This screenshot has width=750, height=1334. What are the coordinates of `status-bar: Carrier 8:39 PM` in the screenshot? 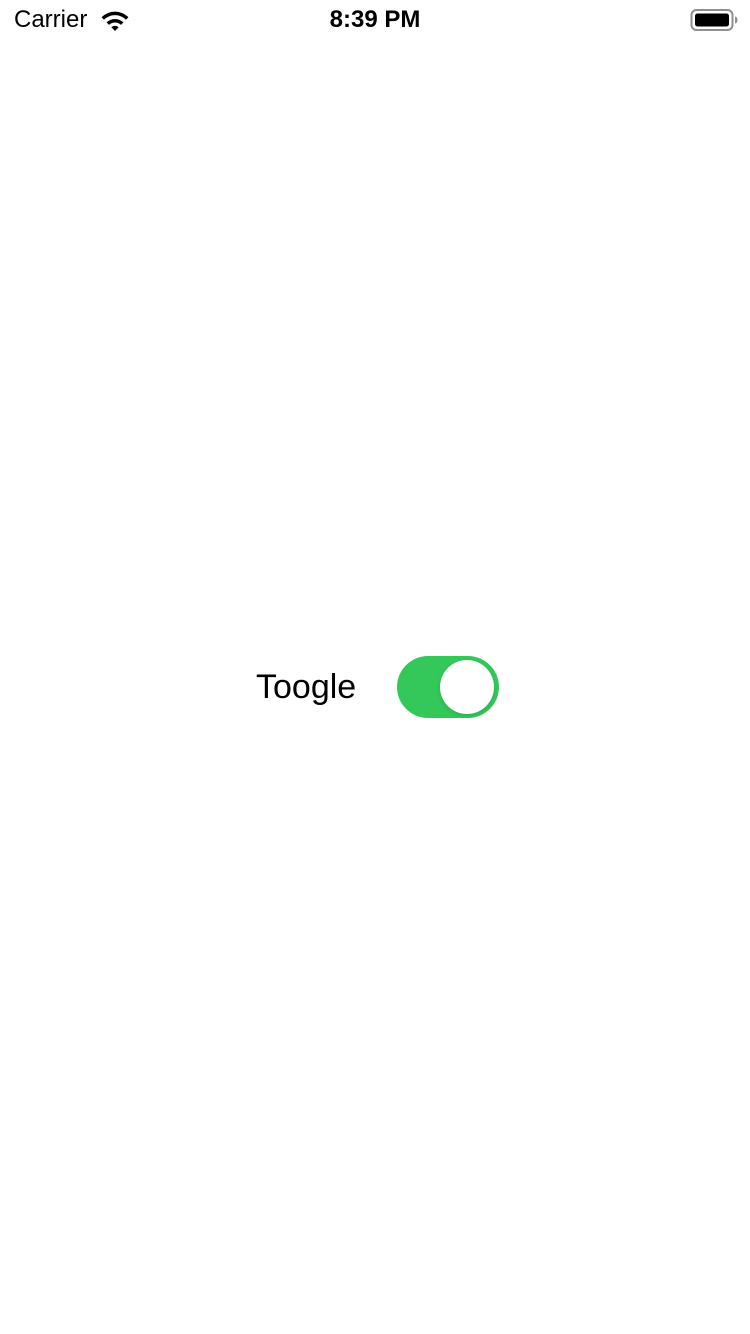 It's located at (375, 20).